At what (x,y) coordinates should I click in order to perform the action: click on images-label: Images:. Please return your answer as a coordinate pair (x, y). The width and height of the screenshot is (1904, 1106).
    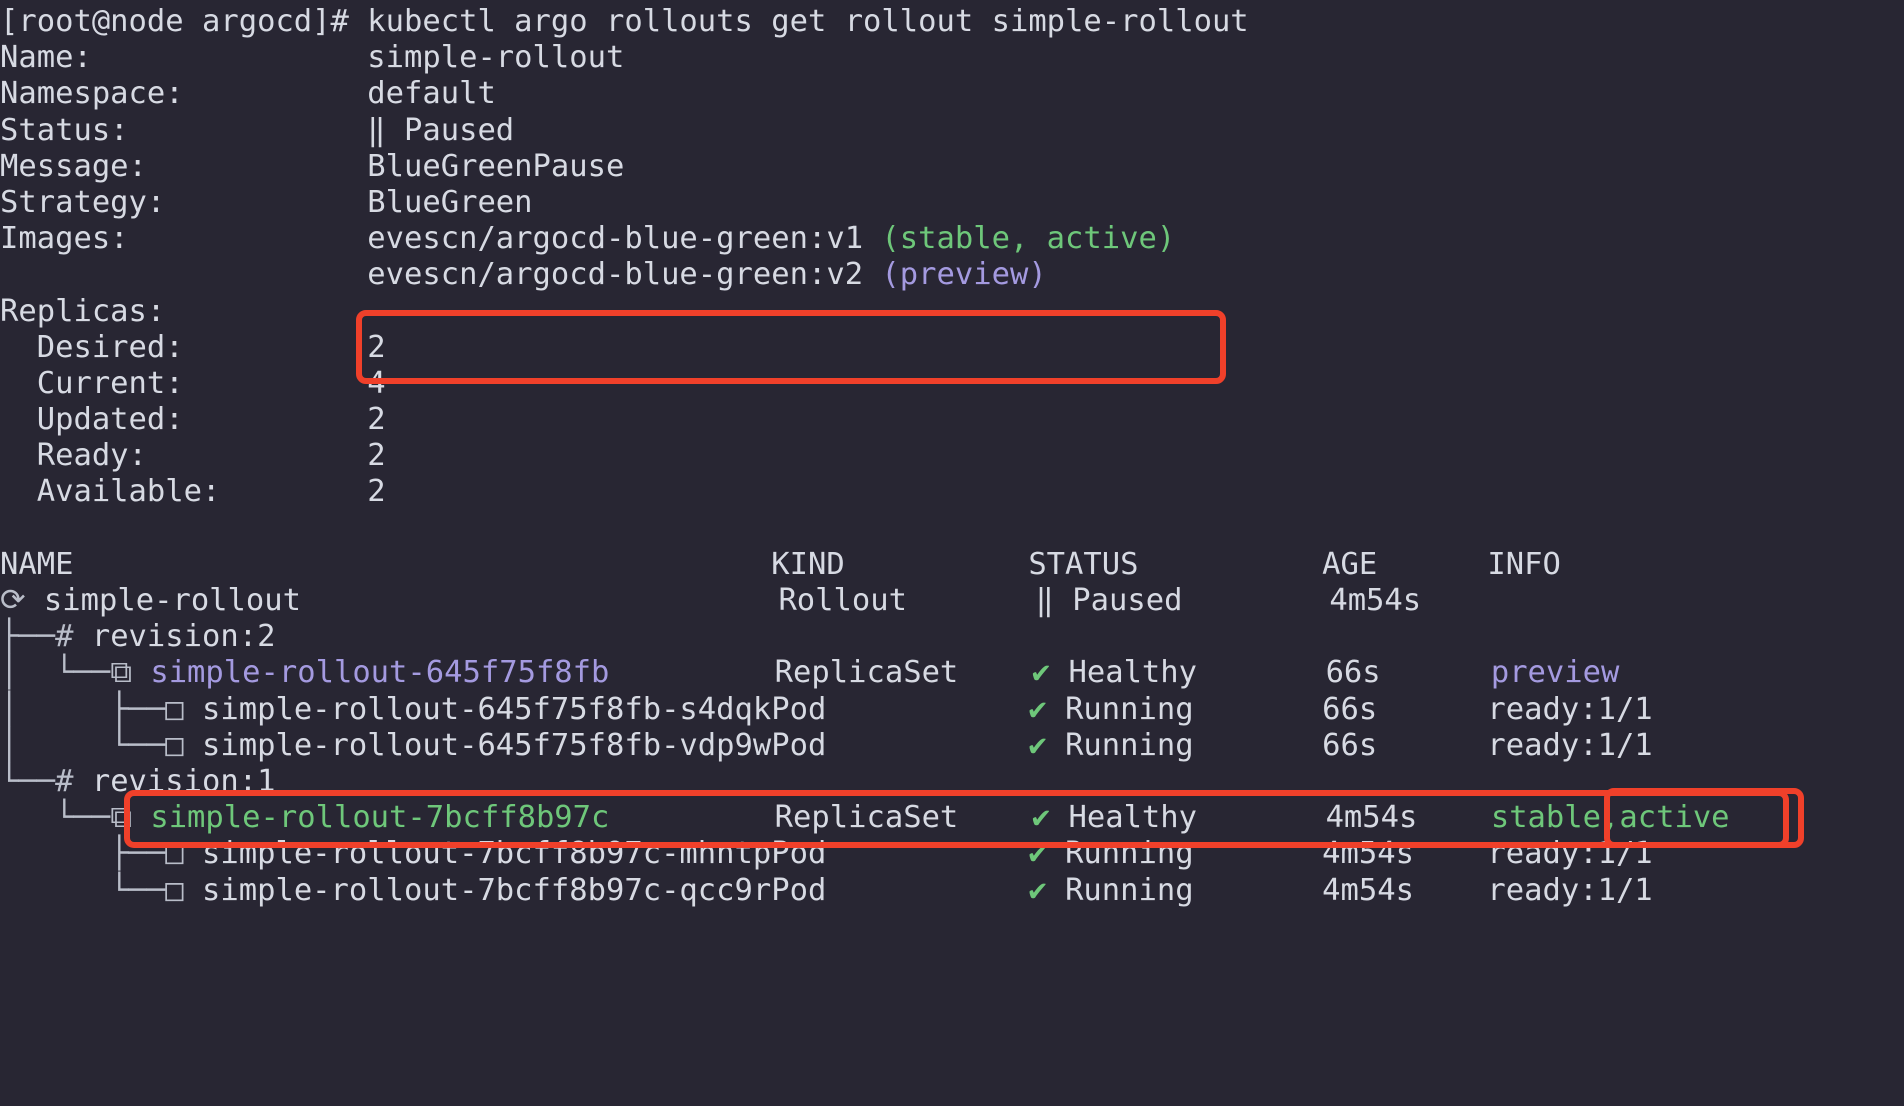
    Looking at the image, I should click on (184, 239).